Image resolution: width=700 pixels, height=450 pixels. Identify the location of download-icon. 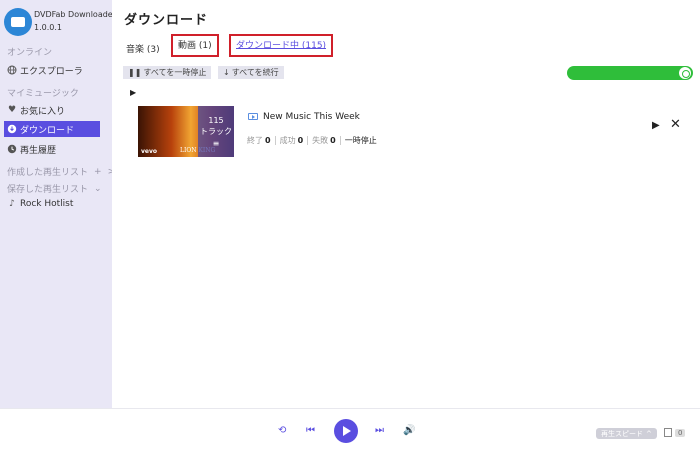
(12, 129).